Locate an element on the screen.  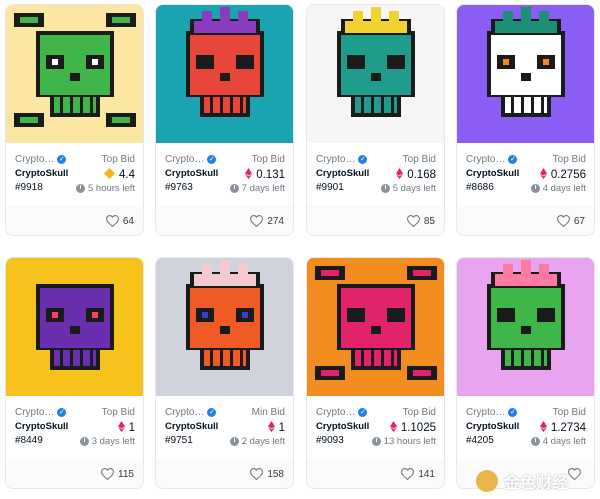
price-value: 0.168 is located at coordinates (421, 175).